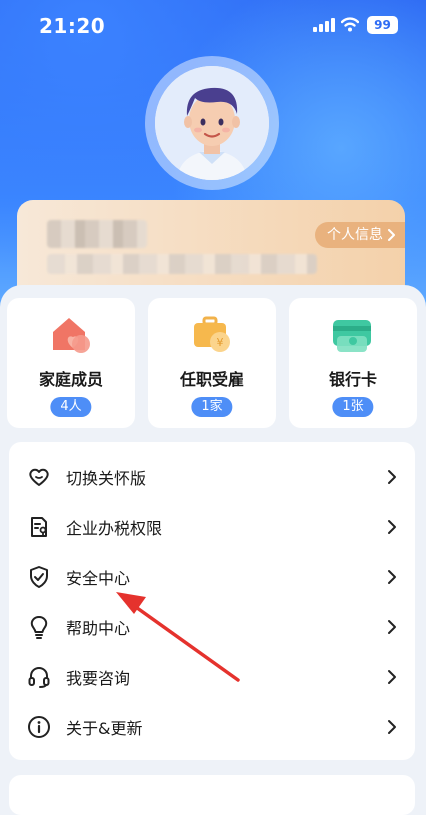  What do you see at coordinates (212, 334) in the screenshot?
I see `briefcase-yuan-icon: ¥` at bounding box center [212, 334].